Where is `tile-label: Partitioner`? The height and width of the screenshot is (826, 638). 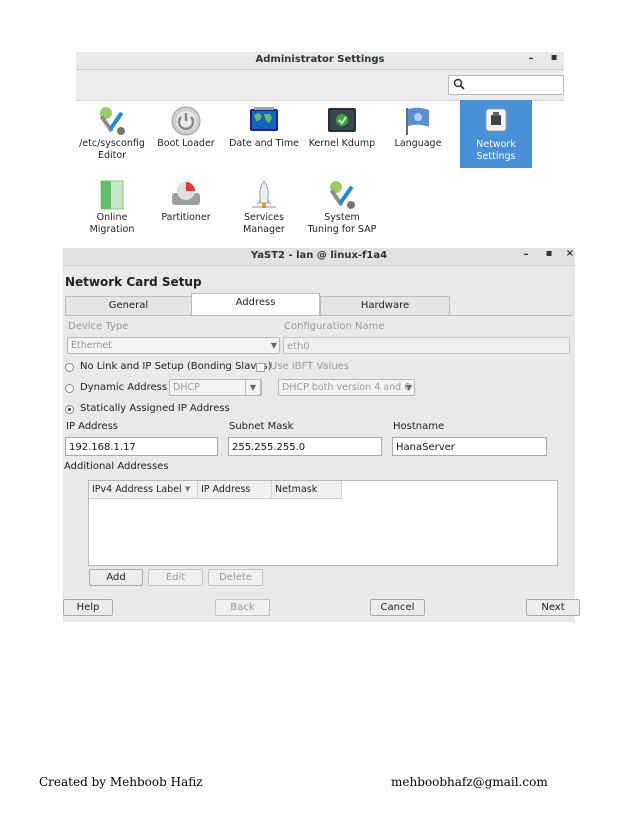
tile-label: Partitioner is located at coordinates (186, 217).